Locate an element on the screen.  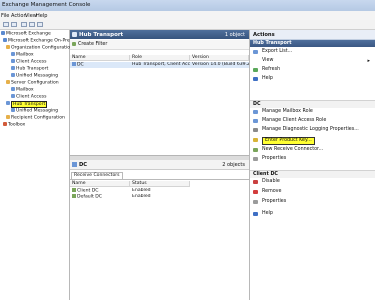
detail-title: DC is located at coordinates (83, 164).